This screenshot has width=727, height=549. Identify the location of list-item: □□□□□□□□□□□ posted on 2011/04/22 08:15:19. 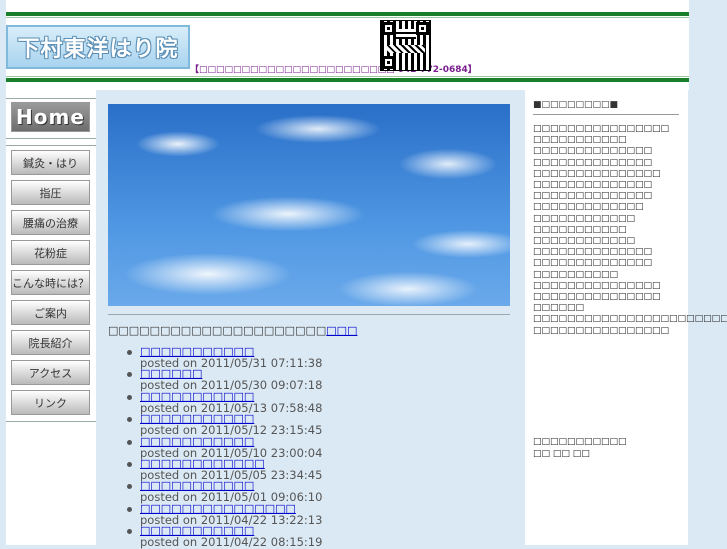
(225, 537).